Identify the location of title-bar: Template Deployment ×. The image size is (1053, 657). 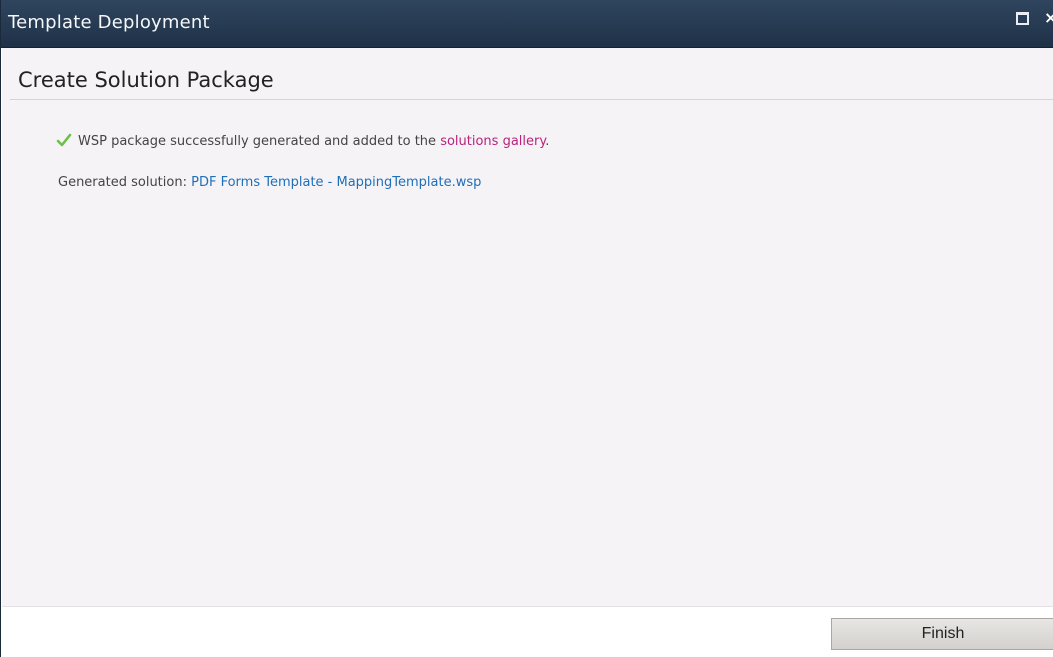
(527, 24).